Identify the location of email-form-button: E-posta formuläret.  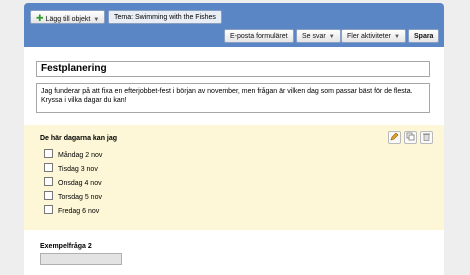
(259, 36).